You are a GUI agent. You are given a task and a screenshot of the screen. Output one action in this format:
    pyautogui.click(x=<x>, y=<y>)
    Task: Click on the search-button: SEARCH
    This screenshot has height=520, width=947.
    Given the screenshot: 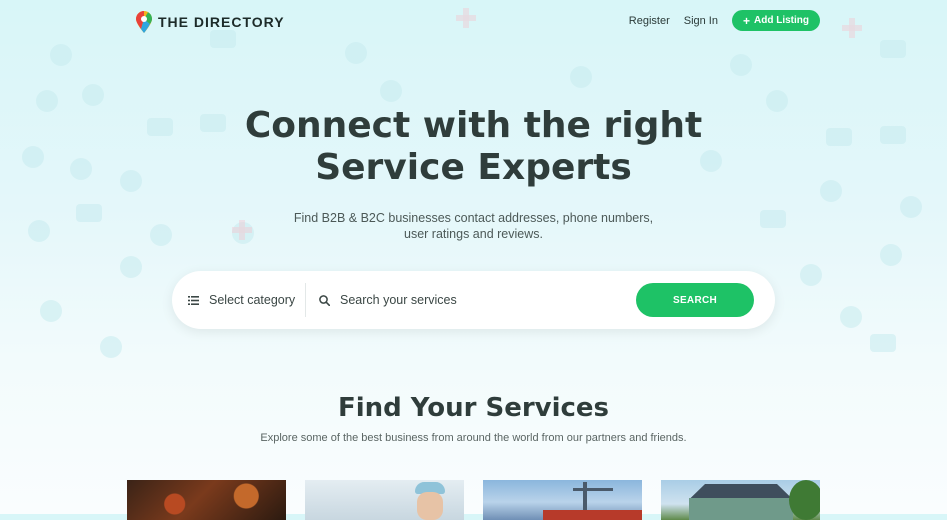 What is the action you would take?
    pyautogui.click(x=695, y=300)
    